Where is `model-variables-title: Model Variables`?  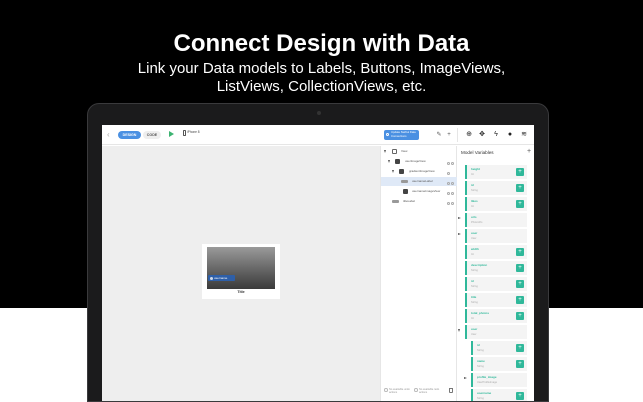 model-variables-title: Model Variables is located at coordinates (477, 152).